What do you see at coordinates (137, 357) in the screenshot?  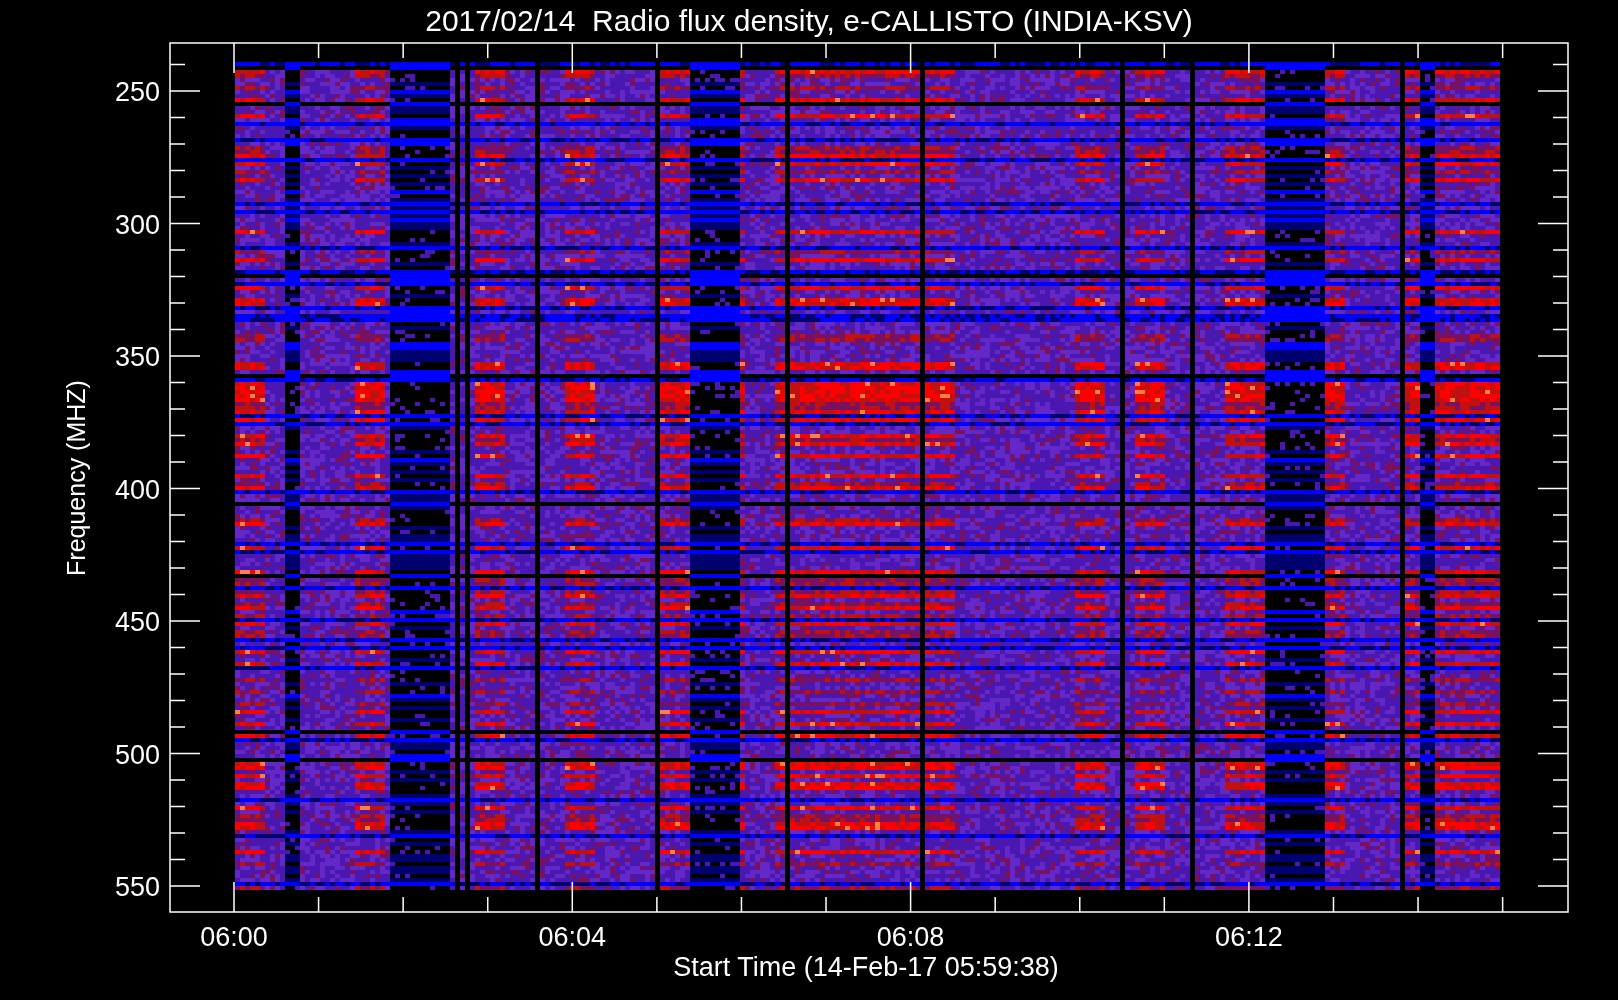 I see `y-tick-label: 350` at bounding box center [137, 357].